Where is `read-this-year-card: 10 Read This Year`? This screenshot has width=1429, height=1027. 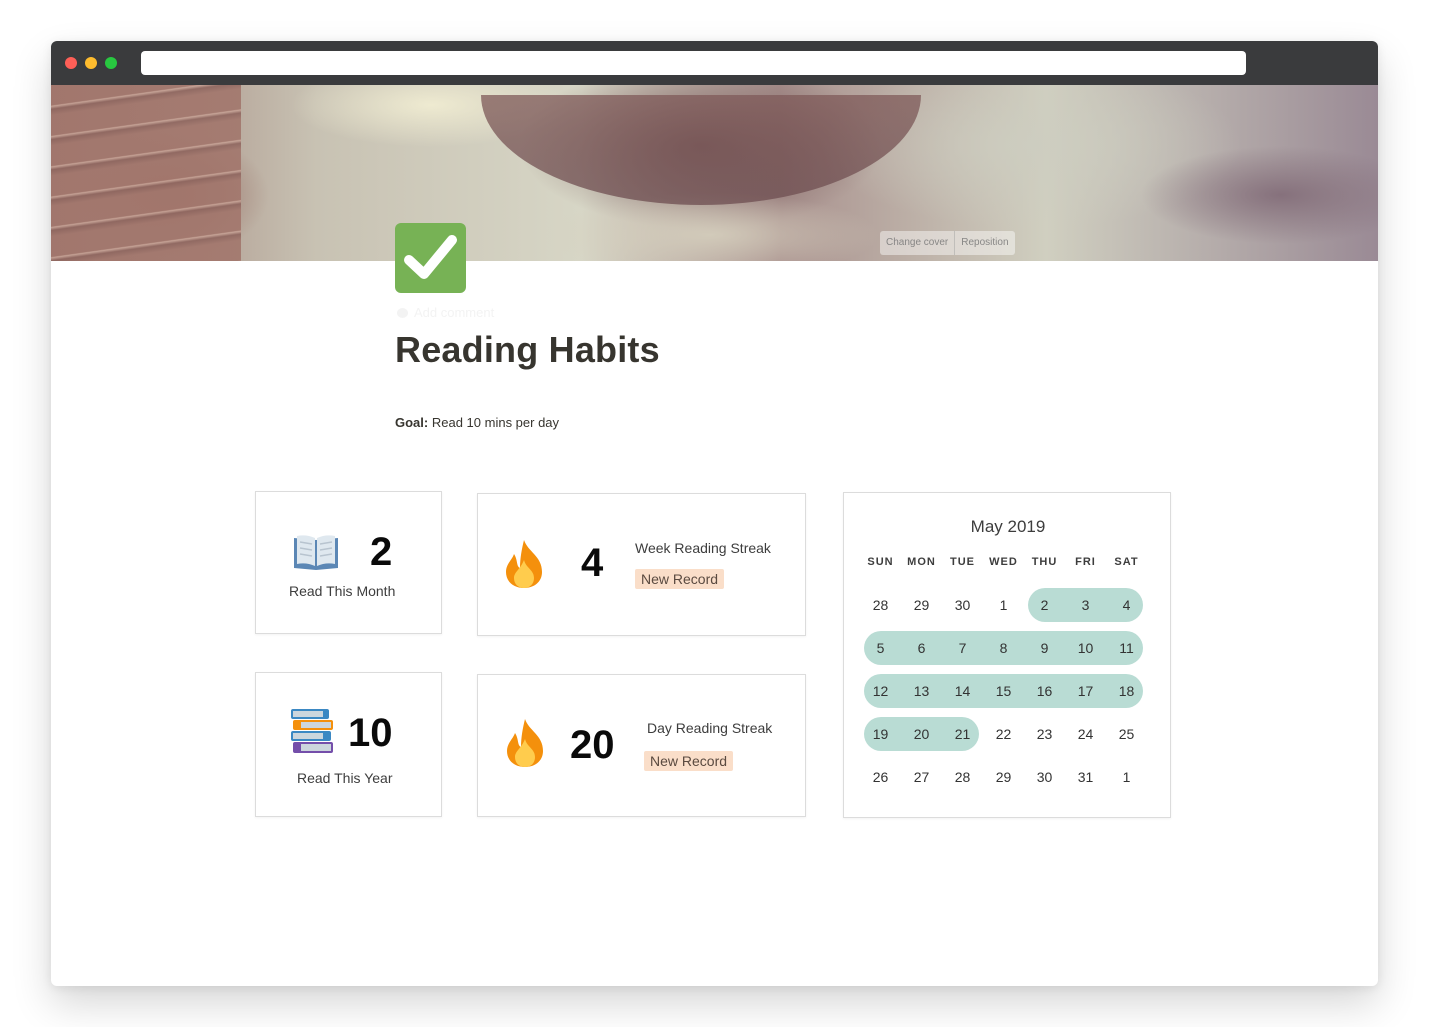
read-this-year-card: 10 Read This Year is located at coordinates (348, 744).